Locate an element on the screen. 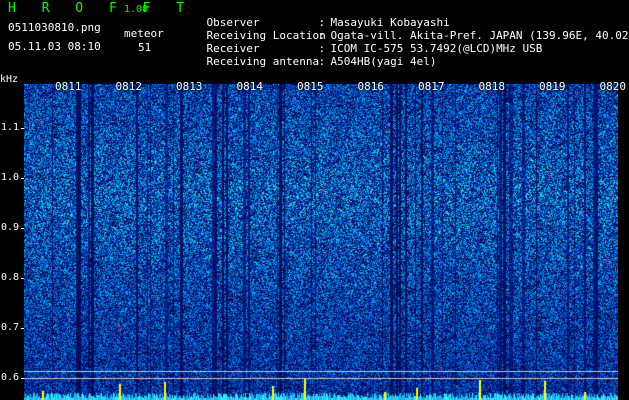 The image size is (629, 400). date-time: 05.11.03 08:10 is located at coordinates (54, 46).